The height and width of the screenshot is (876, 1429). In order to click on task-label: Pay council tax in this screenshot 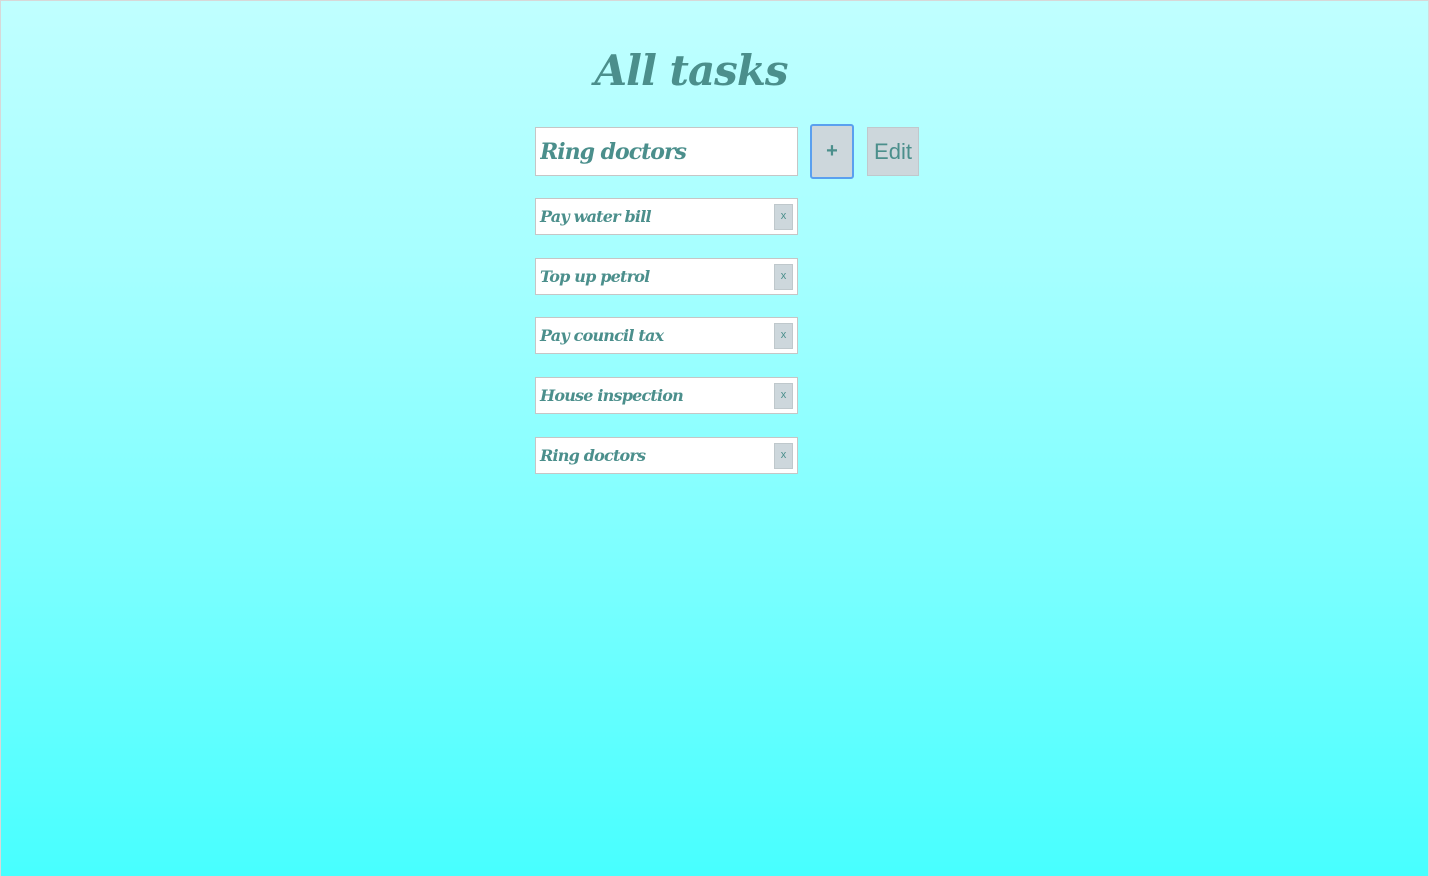, I will do `click(602, 336)`.